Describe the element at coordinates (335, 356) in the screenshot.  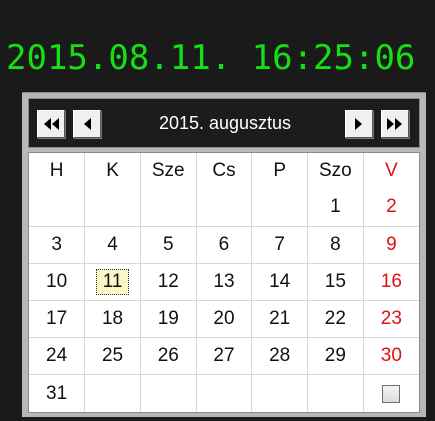
I see `day-cell: 29` at that location.